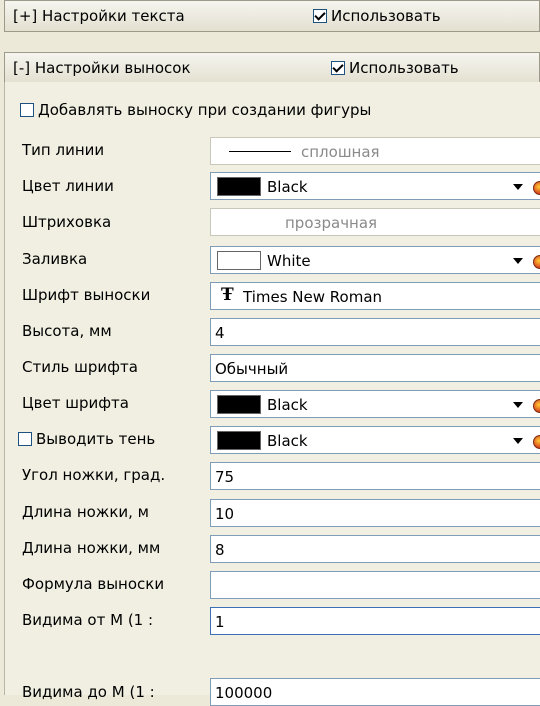  Describe the element at coordinates (85, 512) in the screenshot. I see `leg-length-m-label: Длина ножки, м` at that location.